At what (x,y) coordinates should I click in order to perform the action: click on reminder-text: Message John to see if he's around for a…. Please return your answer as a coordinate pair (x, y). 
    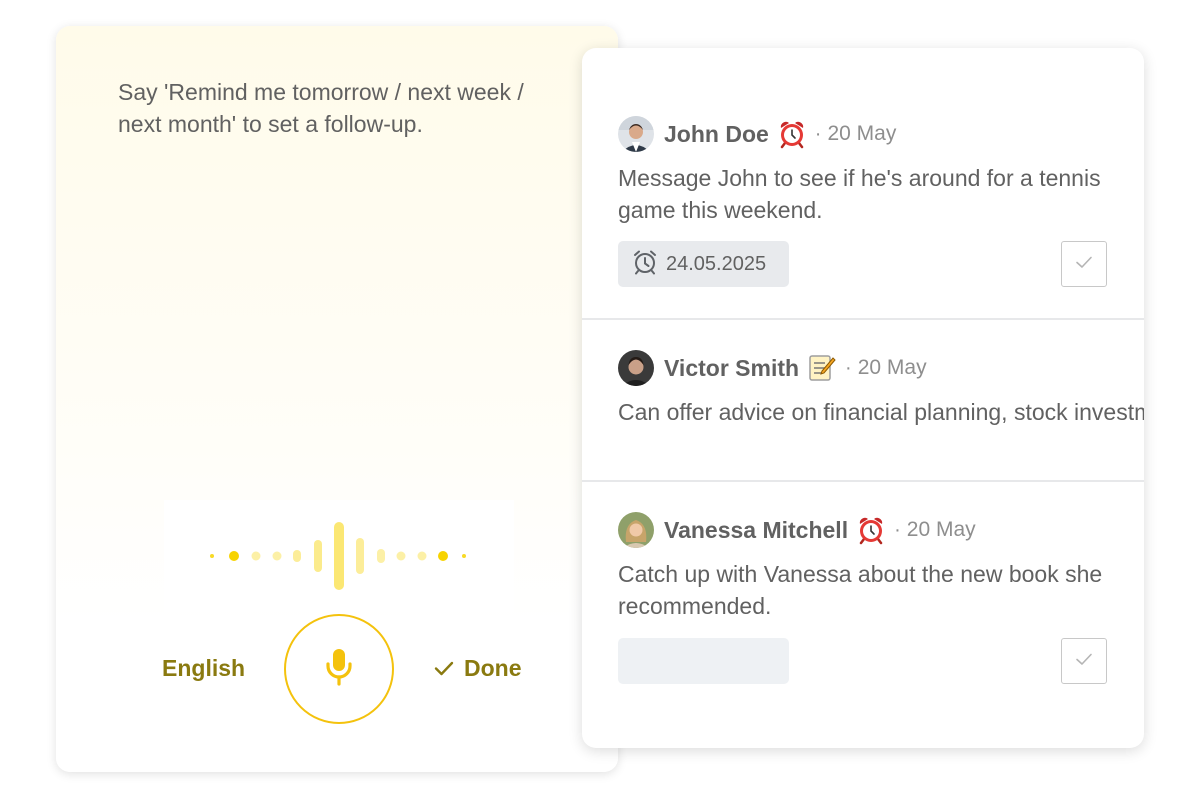
    Looking at the image, I should click on (859, 194).